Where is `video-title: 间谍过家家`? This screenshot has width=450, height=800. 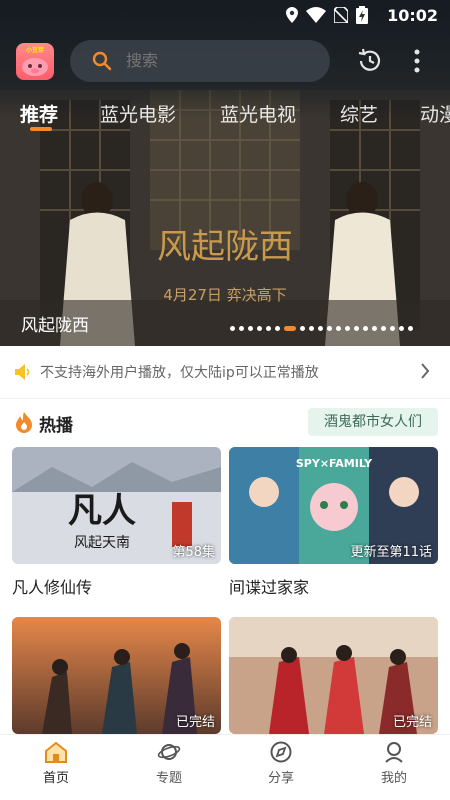
video-title: 间谍过家家 is located at coordinates (269, 587).